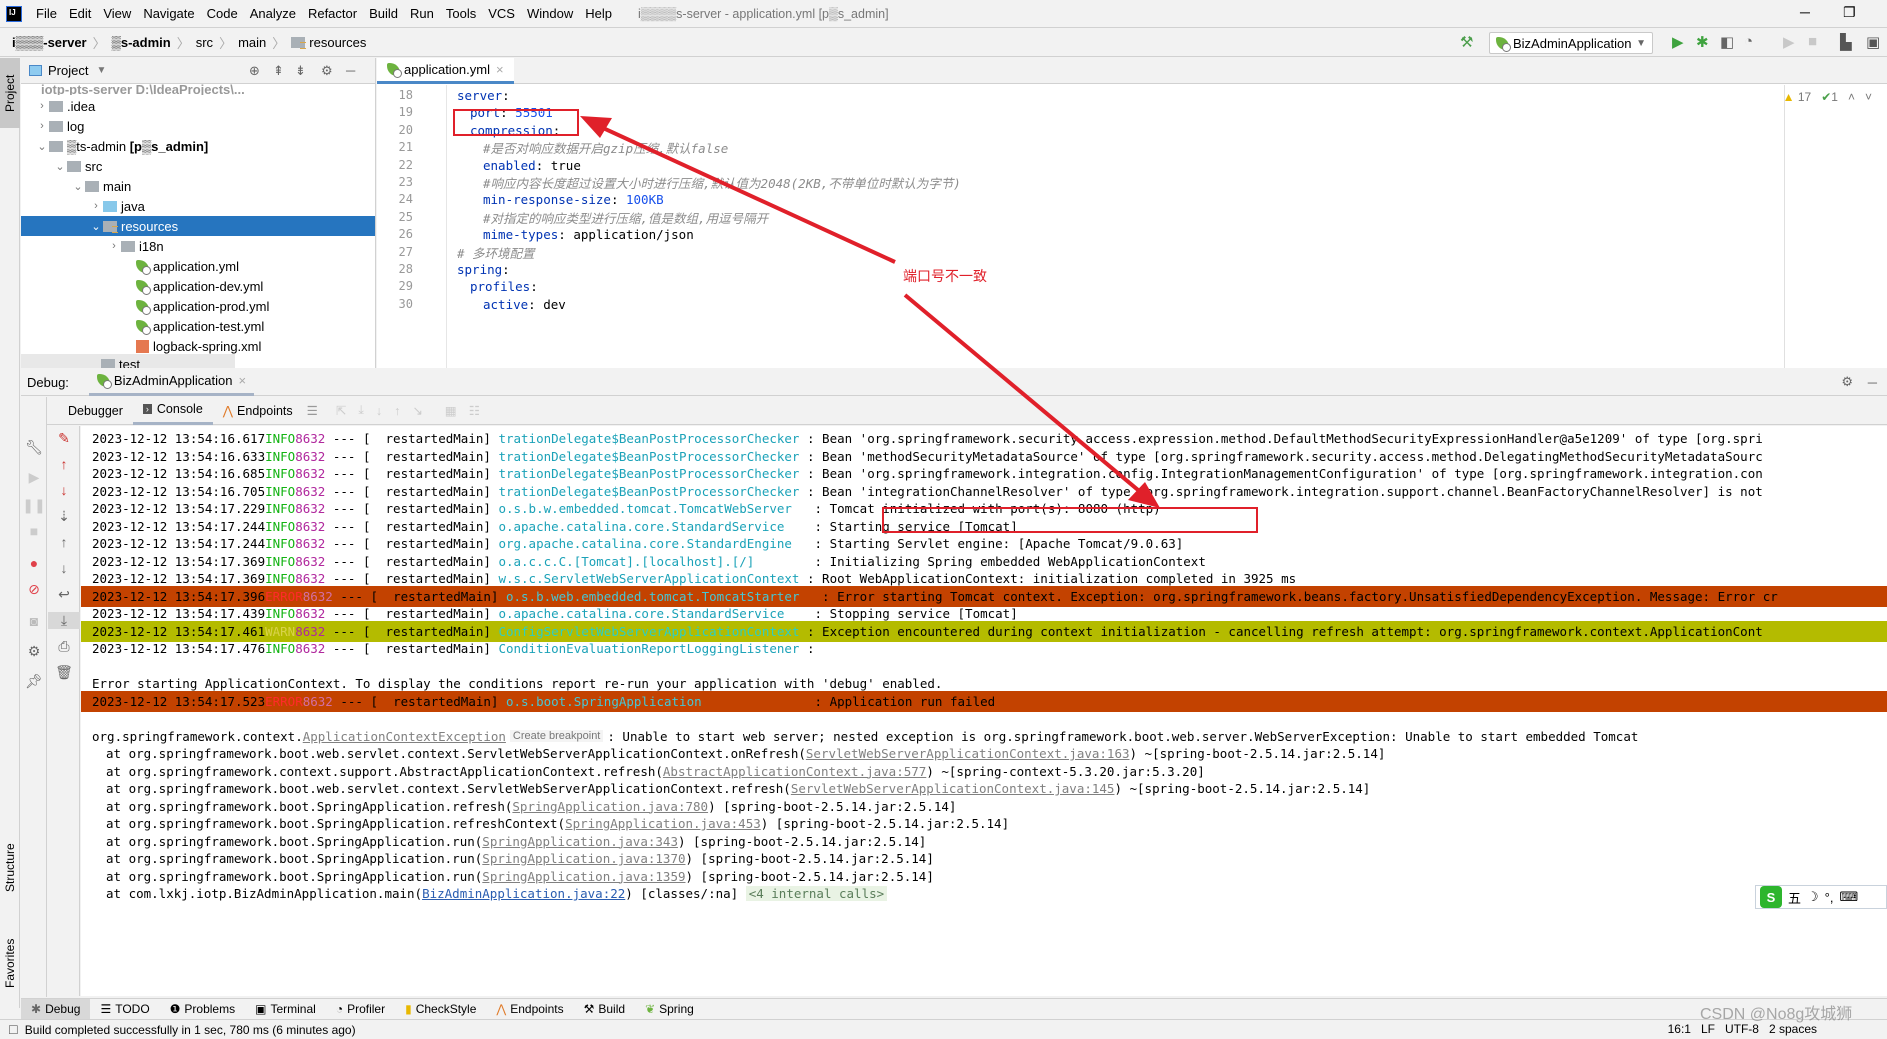 This screenshot has height=1039, width=1887. What do you see at coordinates (379, 411) in the screenshot?
I see `step-into-icon: ↓` at bounding box center [379, 411].